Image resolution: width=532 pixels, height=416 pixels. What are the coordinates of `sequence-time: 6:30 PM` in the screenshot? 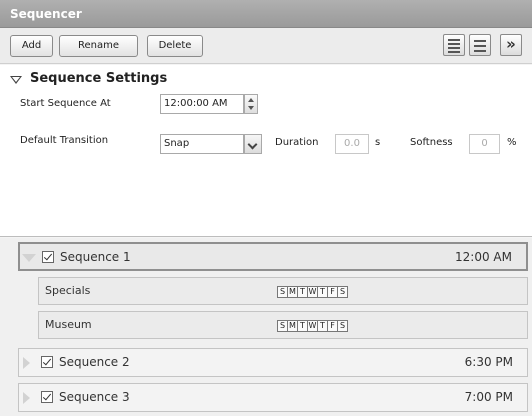 It's located at (488, 362).